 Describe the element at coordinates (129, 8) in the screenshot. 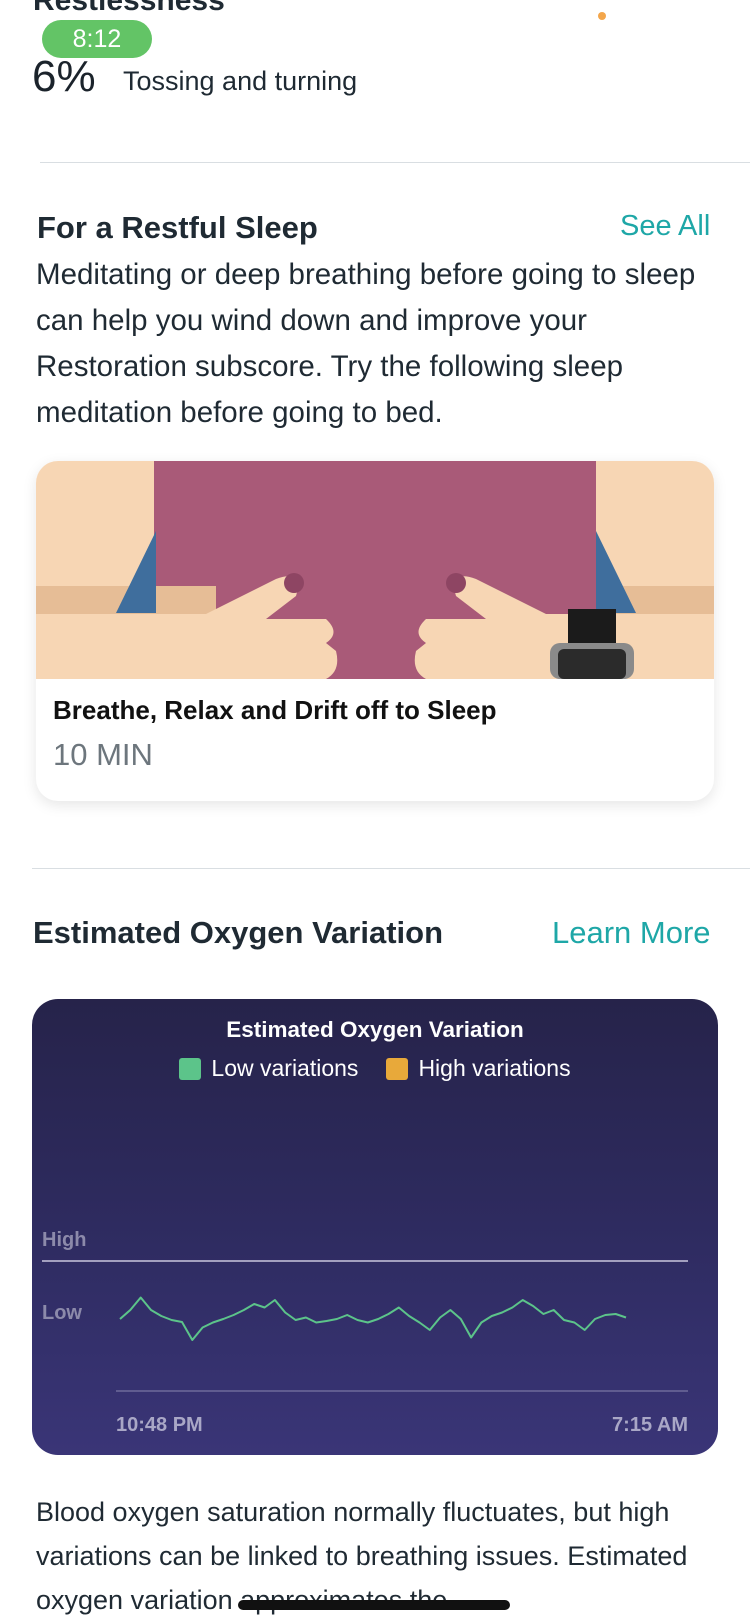

I see `restlessness-title: Restlessness` at that location.